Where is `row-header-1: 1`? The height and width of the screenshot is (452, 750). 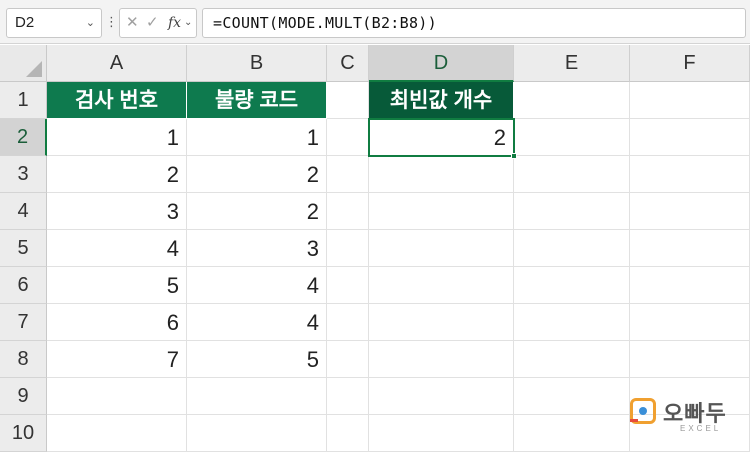 row-header-1: 1 is located at coordinates (23, 100).